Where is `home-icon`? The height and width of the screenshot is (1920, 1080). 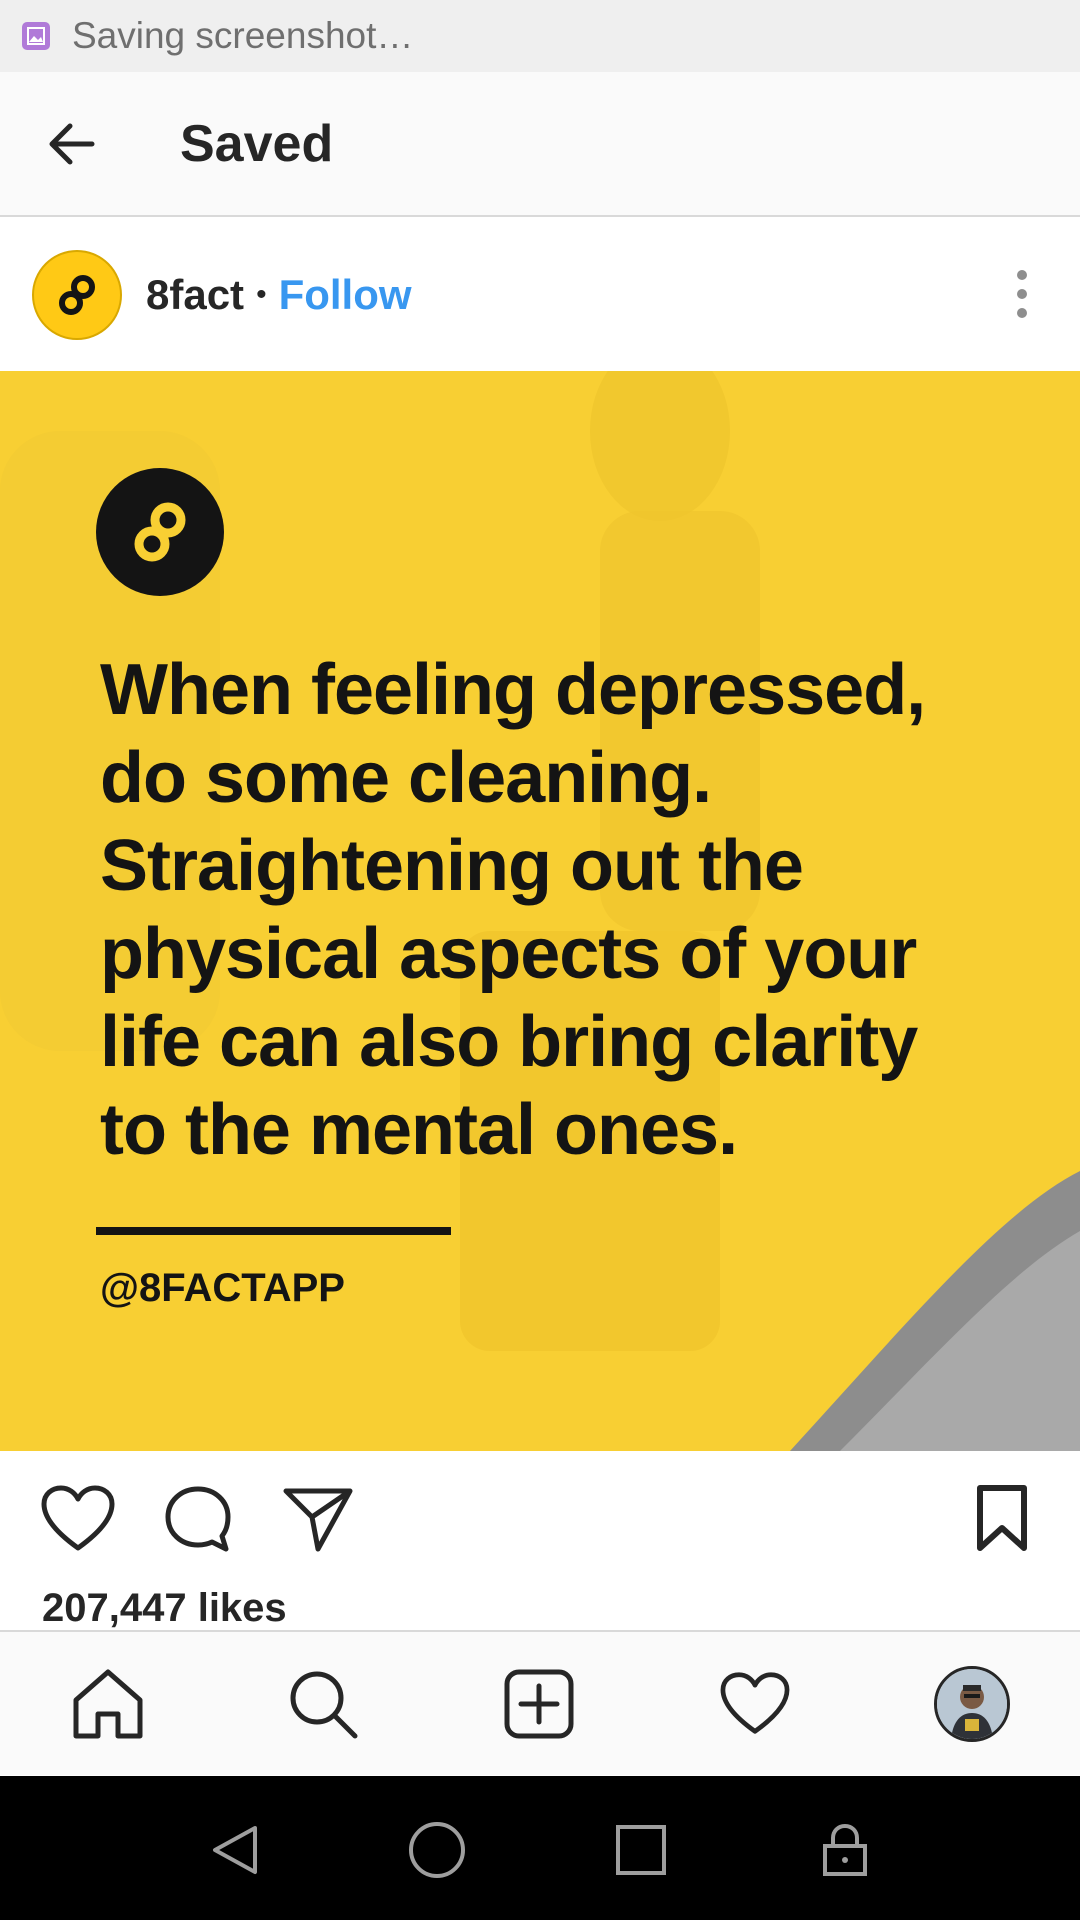
home-icon is located at coordinates (108, 1704).